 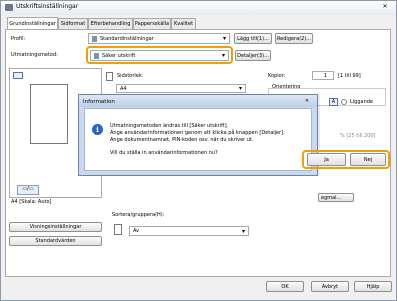 What do you see at coordinates (99, 102) in the screenshot?
I see `dialog-title: Information` at bounding box center [99, 102].